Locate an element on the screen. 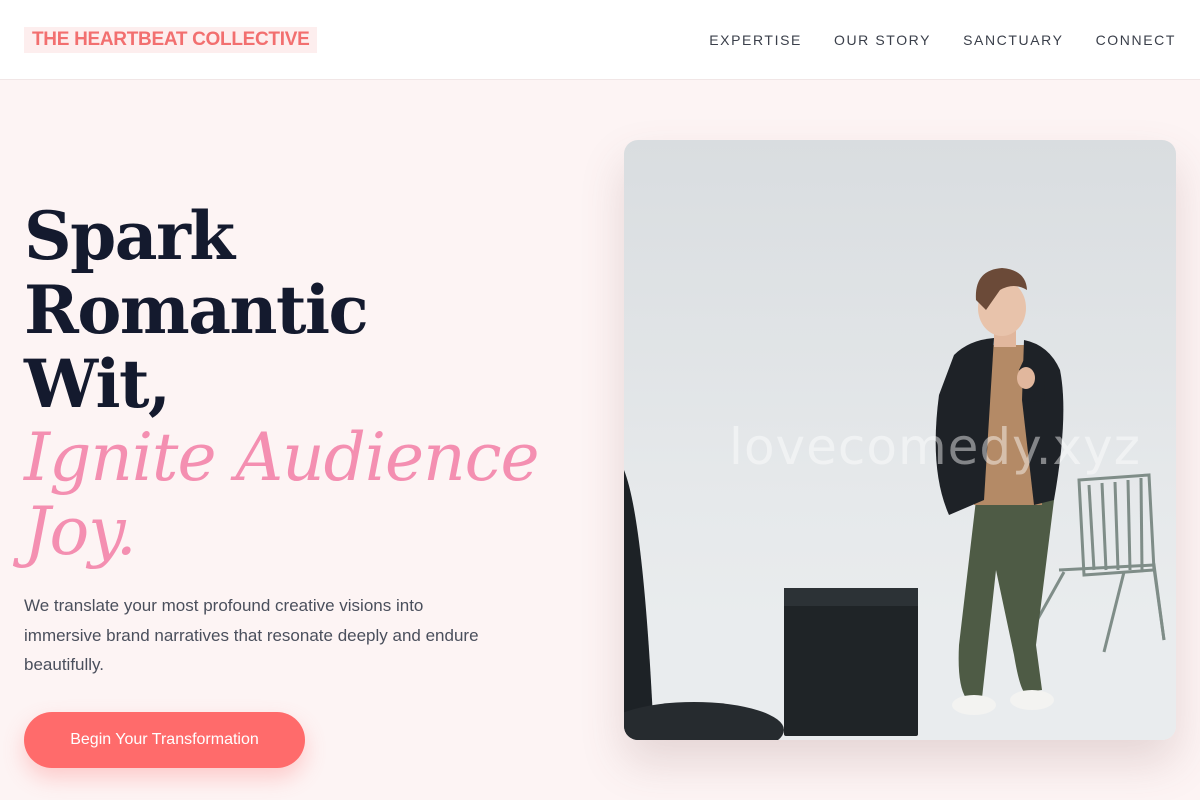 The width and height of the screenshot is (1200, 800). main-nav: EXPERTISE OUR STORY SANCTUARY CONNECT is located at coordinates (942, 40).